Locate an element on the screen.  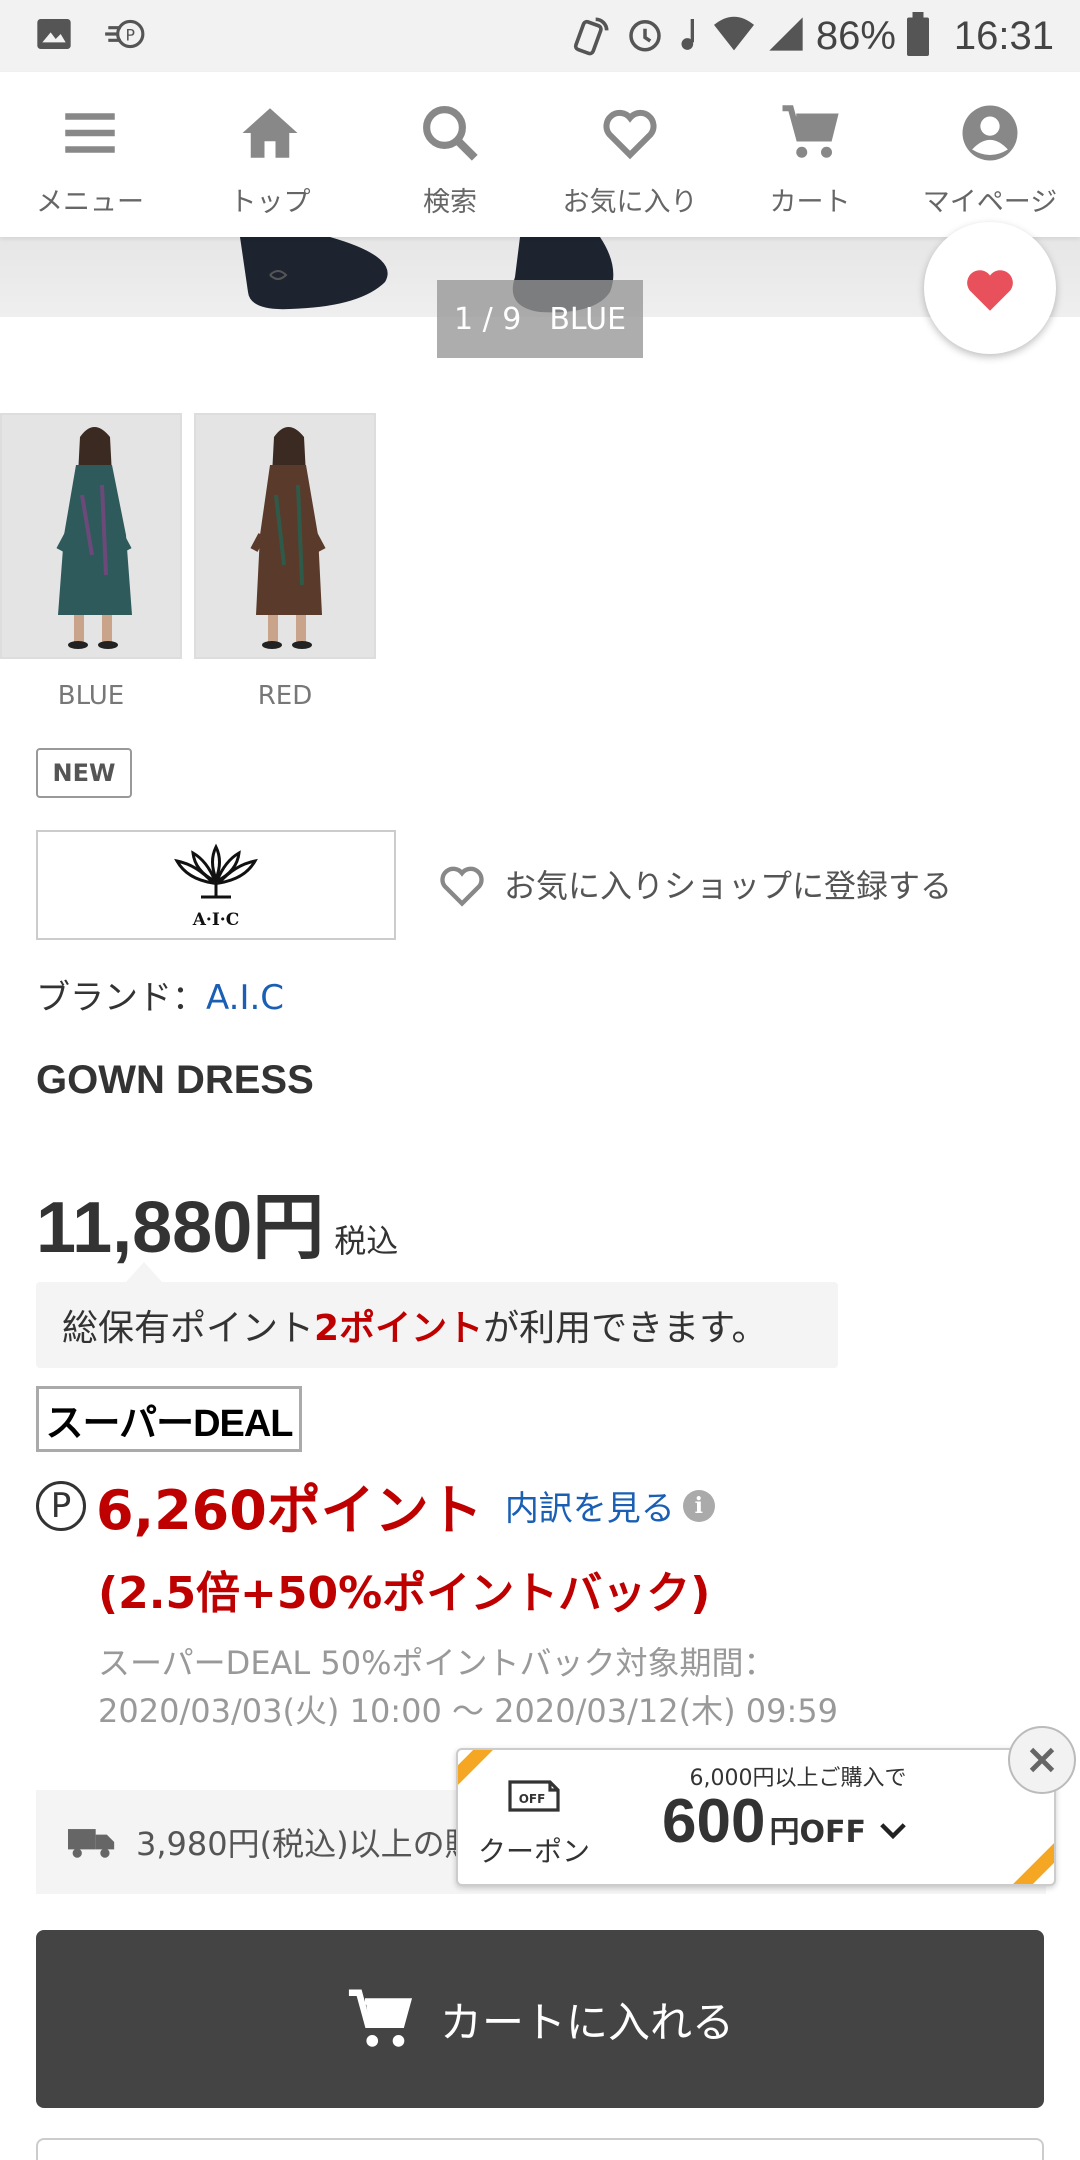
nav-top-label: トップ is located at coordinates (270, 202).